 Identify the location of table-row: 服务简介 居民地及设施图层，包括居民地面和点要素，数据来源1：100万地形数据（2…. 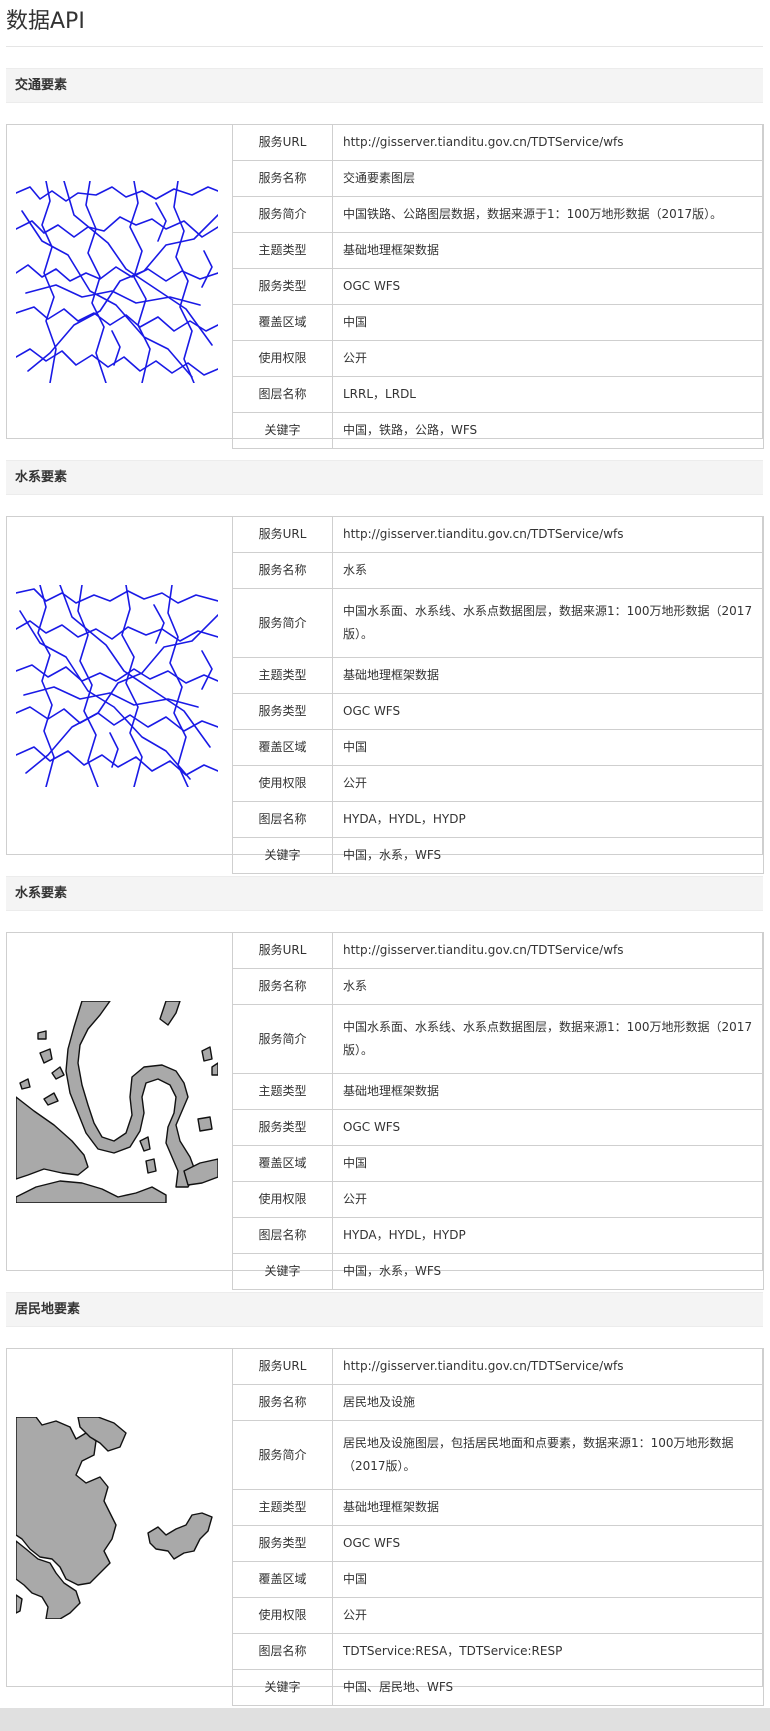
(498, 1455).